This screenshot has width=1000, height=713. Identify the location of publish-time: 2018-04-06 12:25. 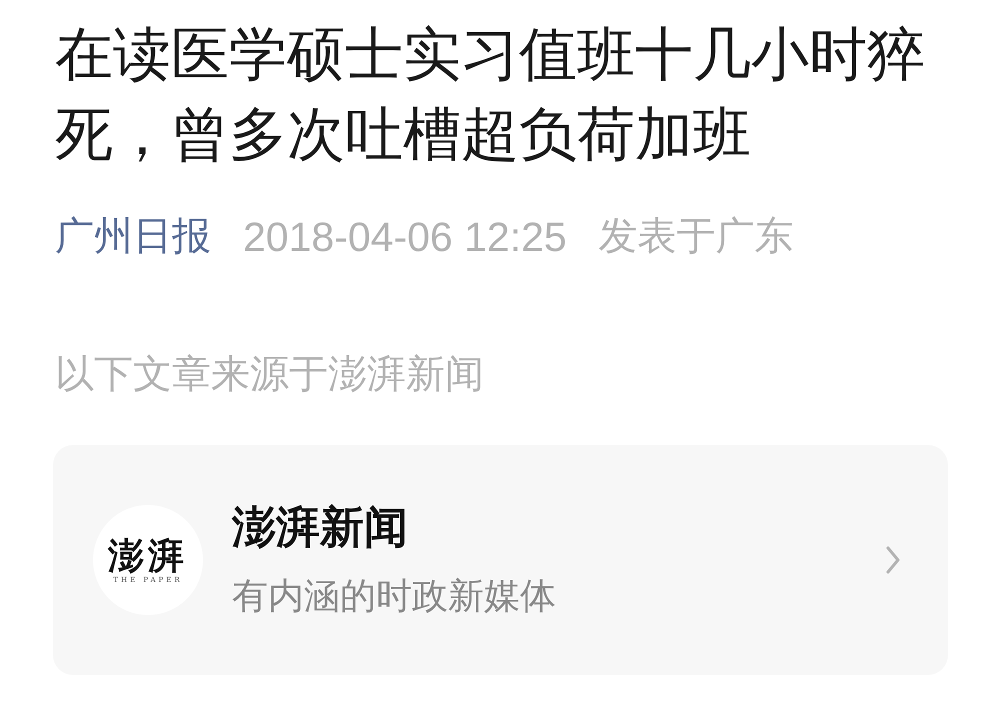
(405, 237).